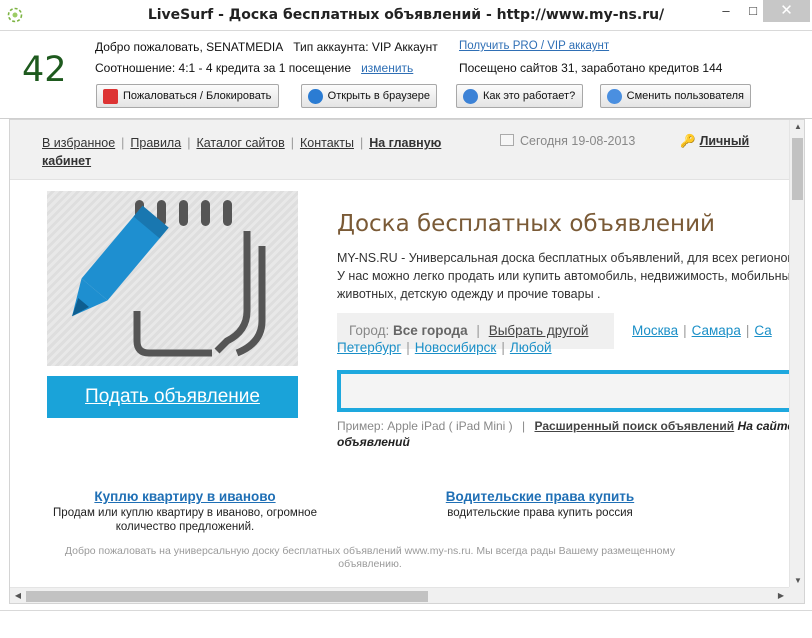  What do you see at coordinates (378, 96) in the screenshot?
I see `open-browser-label: Открыть в браузере` at bounding box center [378, 96].